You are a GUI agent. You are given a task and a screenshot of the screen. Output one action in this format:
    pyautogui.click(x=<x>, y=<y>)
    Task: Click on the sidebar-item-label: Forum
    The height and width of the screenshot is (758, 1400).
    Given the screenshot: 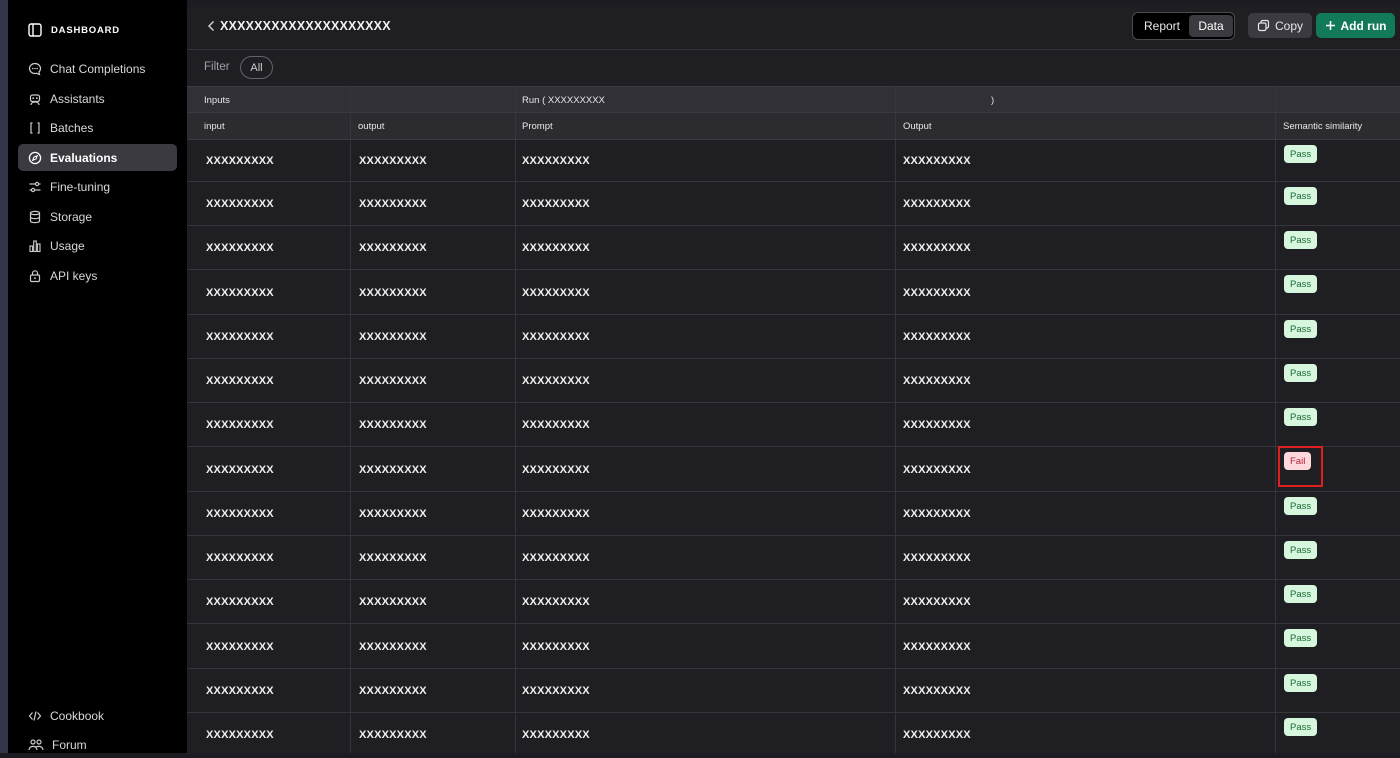 What is the action you would take?
    pyautogui.click(x=69, y=744)
    